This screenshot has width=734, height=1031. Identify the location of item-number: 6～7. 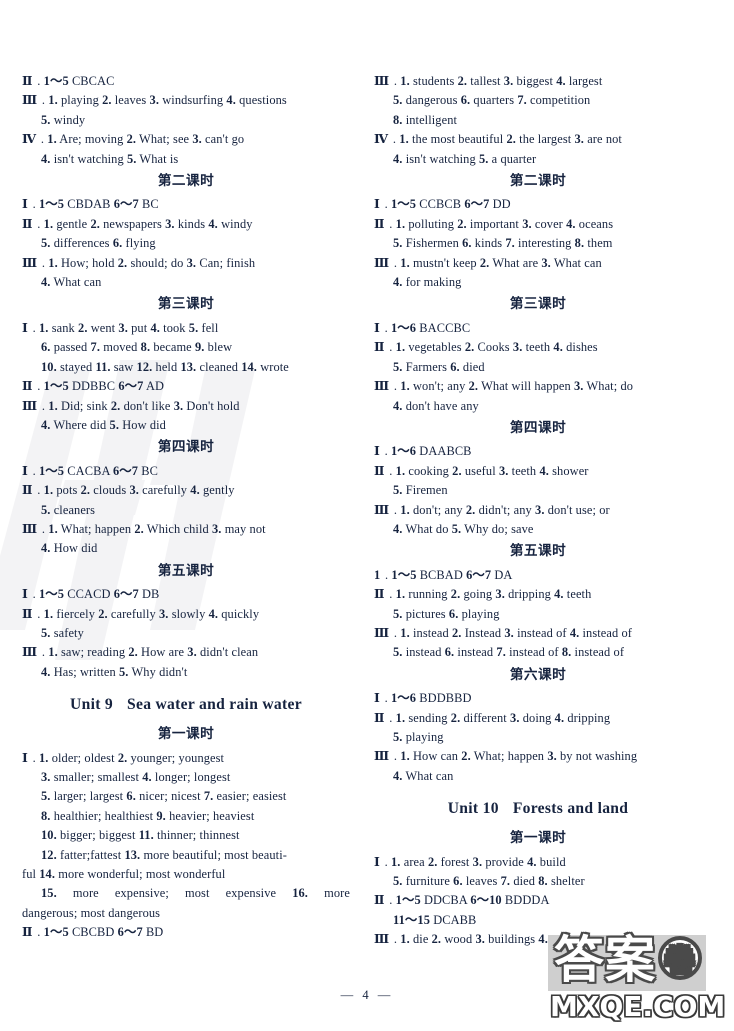
(126, 204).